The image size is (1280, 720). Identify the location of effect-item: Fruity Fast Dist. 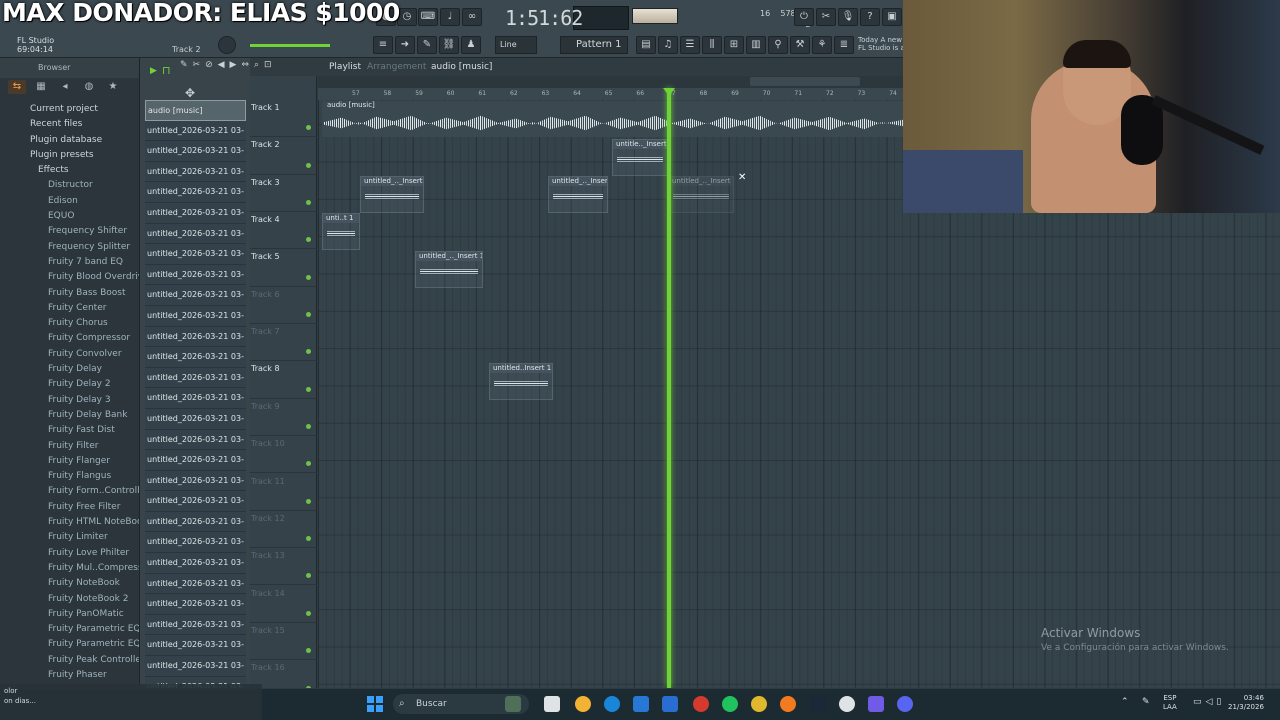
(69, 430).